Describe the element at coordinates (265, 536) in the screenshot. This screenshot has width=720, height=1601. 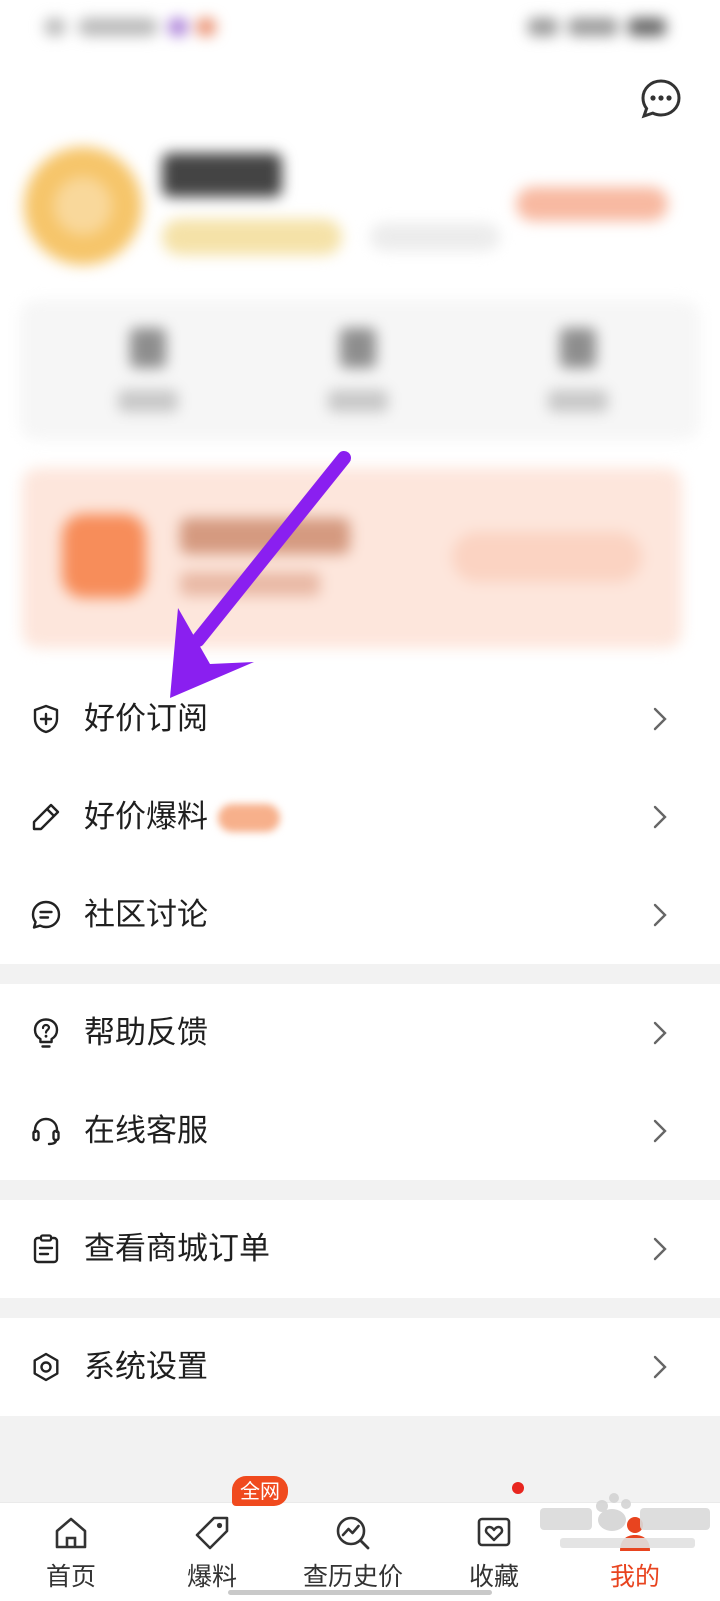
I see `promo-title` at that location.